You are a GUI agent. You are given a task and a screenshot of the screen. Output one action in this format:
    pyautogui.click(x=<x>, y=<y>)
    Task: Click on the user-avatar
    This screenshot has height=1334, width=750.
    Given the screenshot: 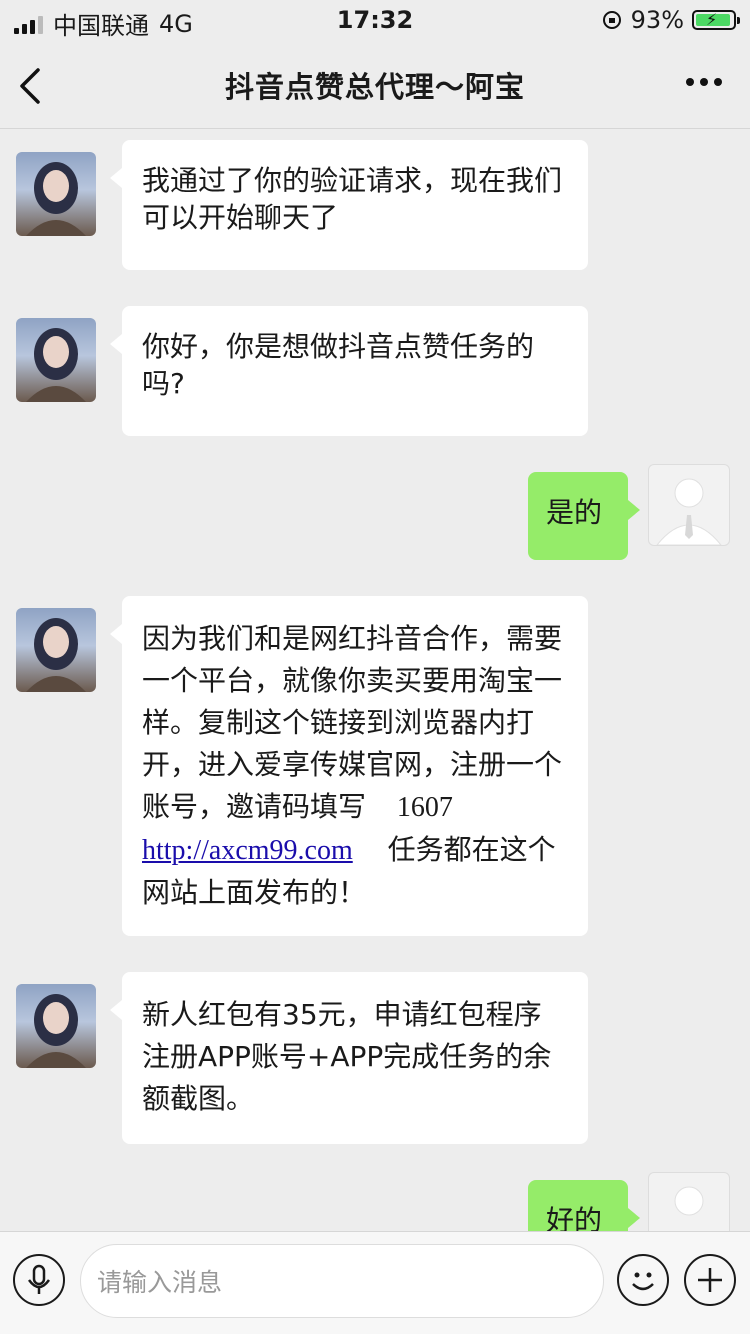 What is the action you would take?
    pyautogui.click(x=689, y=505)
    